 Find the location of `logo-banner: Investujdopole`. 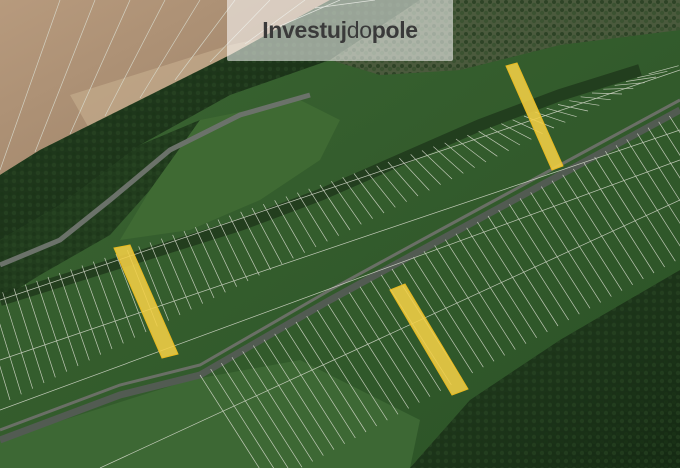

logo-banner: Investujdopole is located at coordinates (340, 30).